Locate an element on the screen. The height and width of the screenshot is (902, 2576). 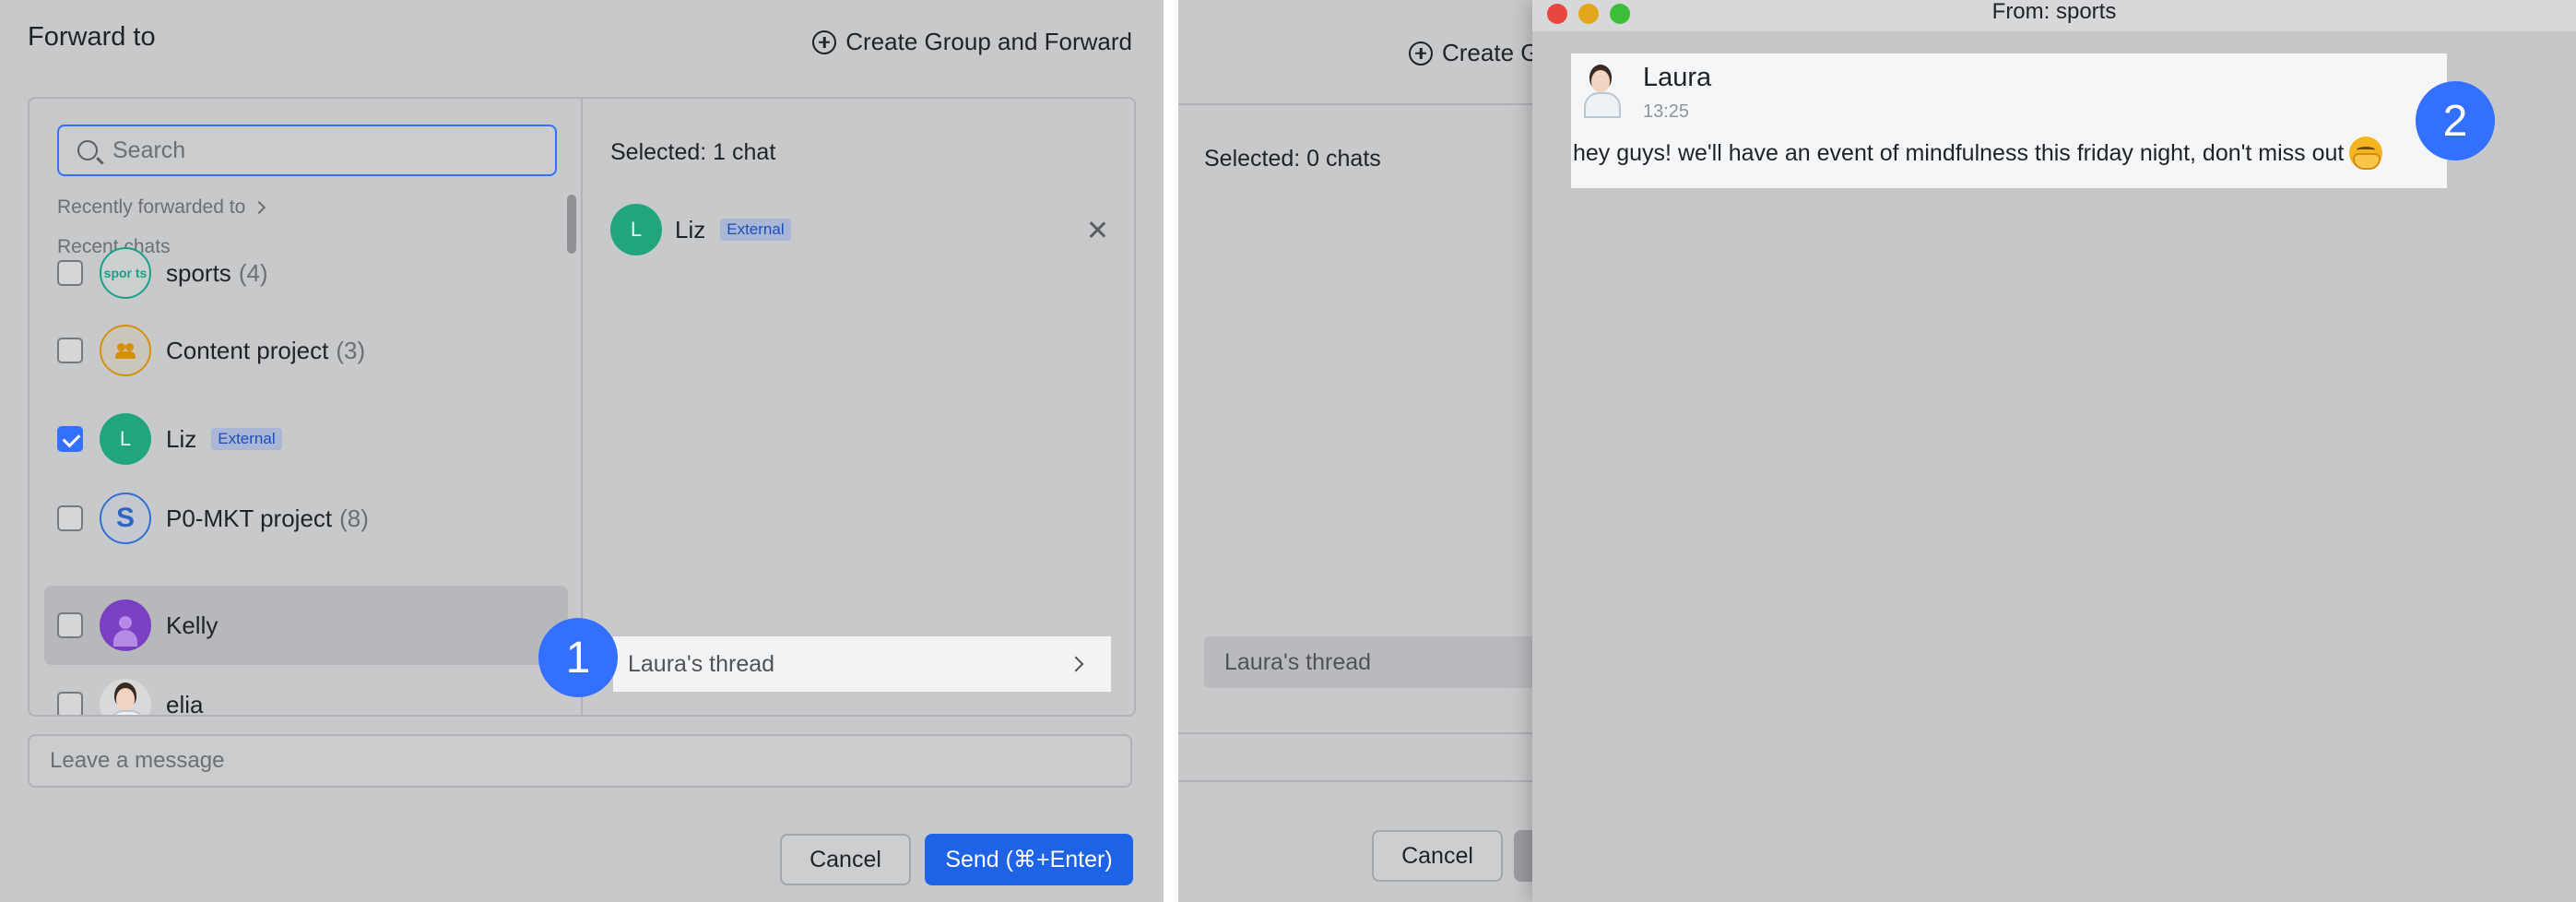
chat-name: Liz is located at coordinates (181, 438).